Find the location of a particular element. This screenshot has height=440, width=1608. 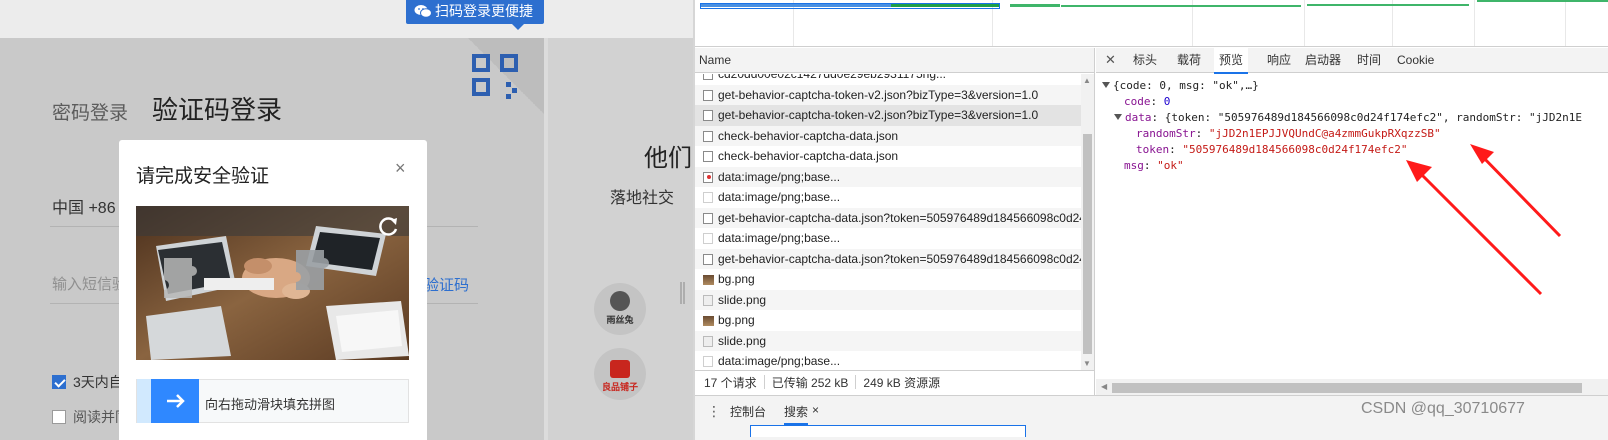

tab-6: Cookie is located at coordinates (1415, 60).